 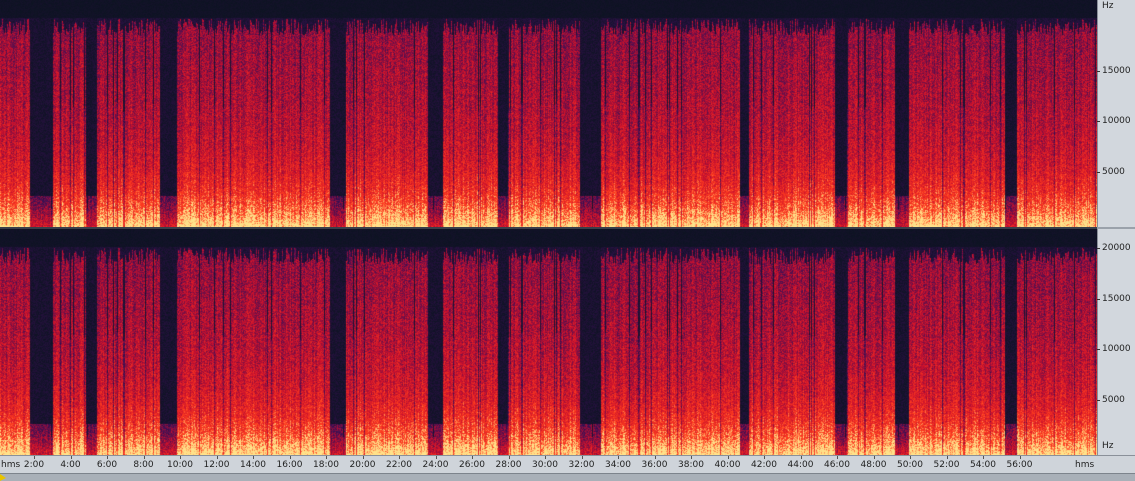 I want to click on time-tick-label: 56:00, so click(x=1019, y=465).